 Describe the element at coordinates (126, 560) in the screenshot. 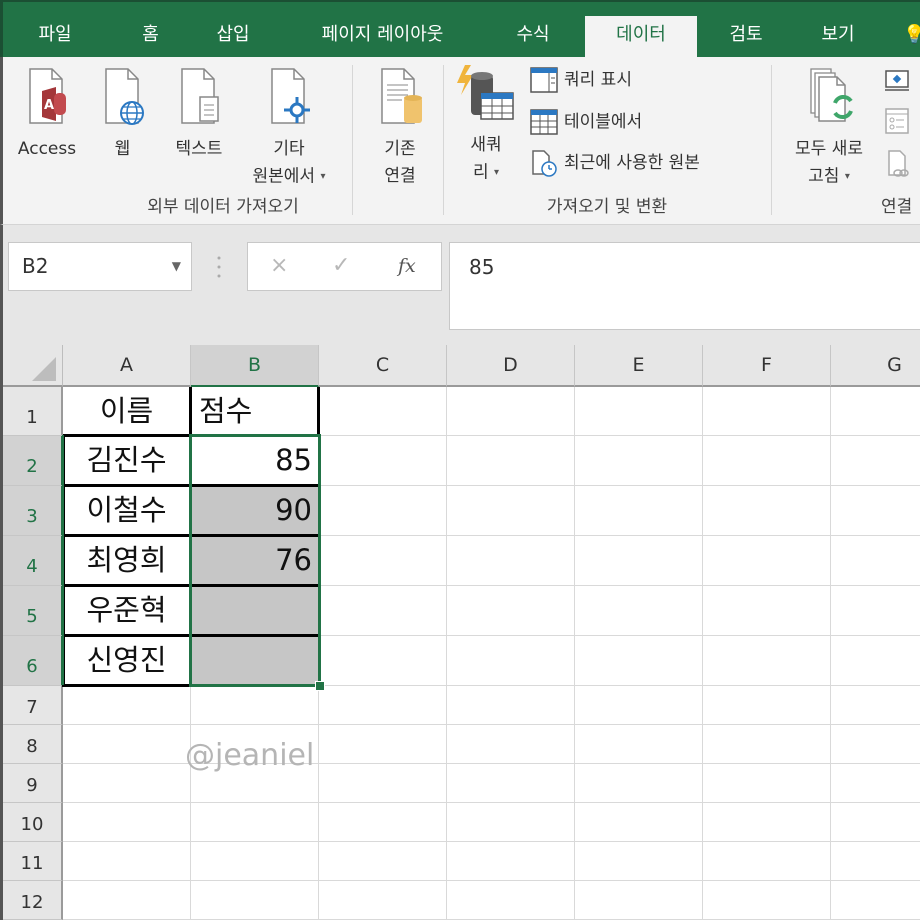

I see `cell-a4: 최영희` at that location.